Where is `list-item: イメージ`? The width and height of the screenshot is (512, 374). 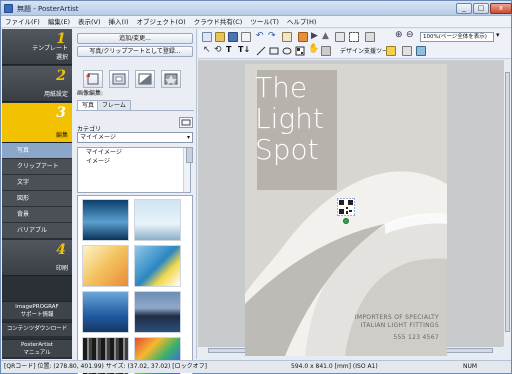
list-item: イメージ is located at coordinates (134, 161).